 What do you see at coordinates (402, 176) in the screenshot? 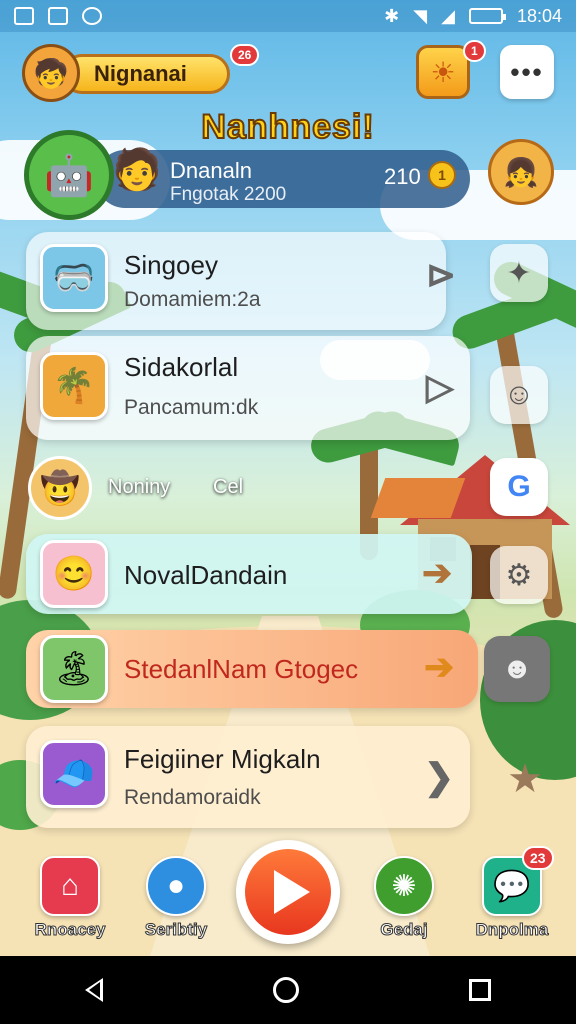
I see `coin-count: 210` at bounding box center [402, 176].